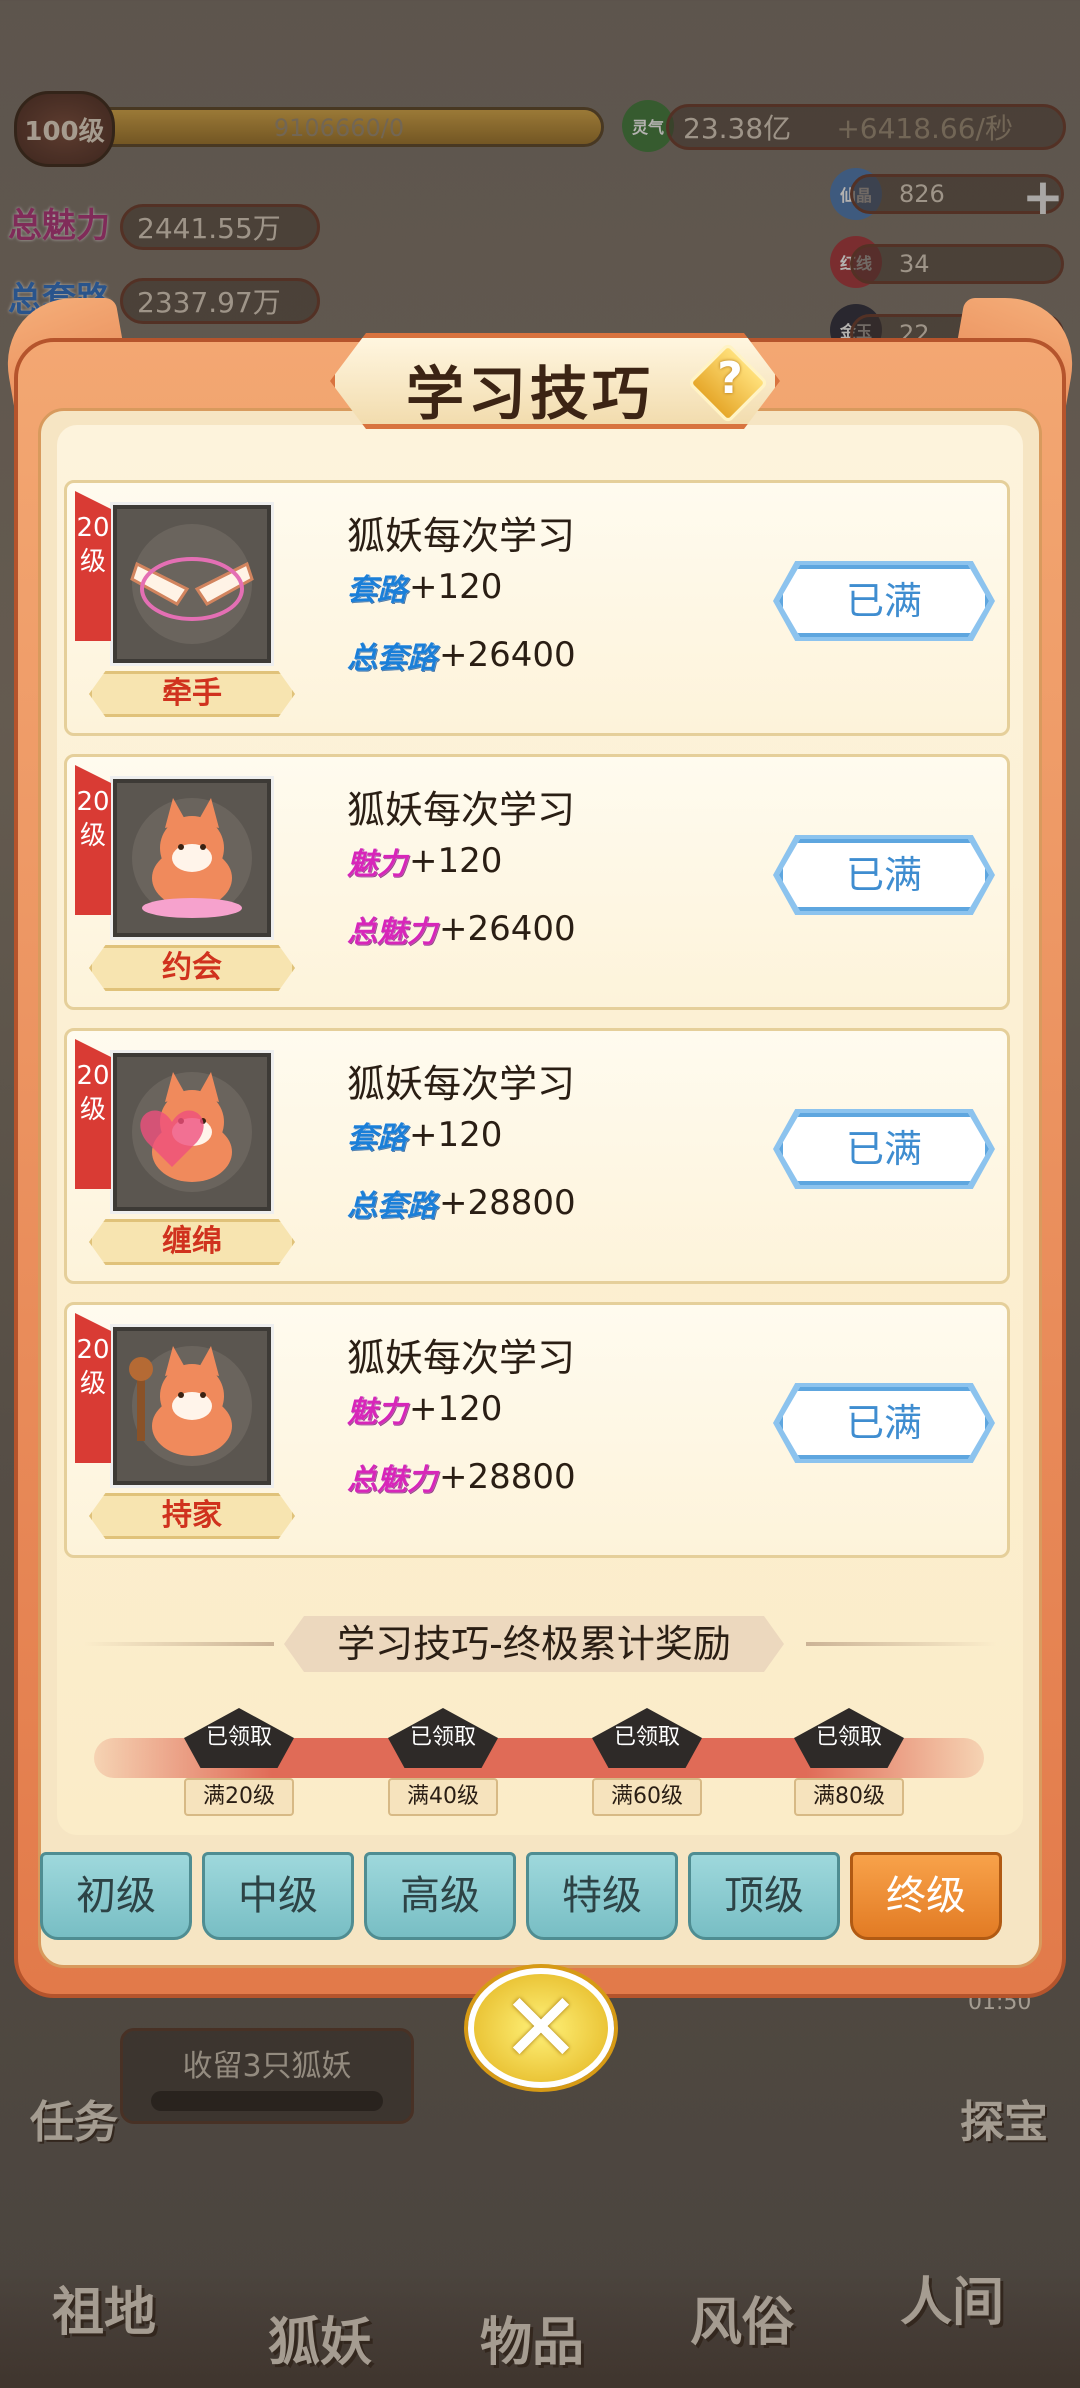 Image resolution: width=1080 pixels, height=2388 pixels. Describe the element at coordinates (537, 1156) in the screenshot. I see `skill-card: 20级 缠绵 狐妖每次学习 套路 +120 总套路 +28800 已满` at that location.